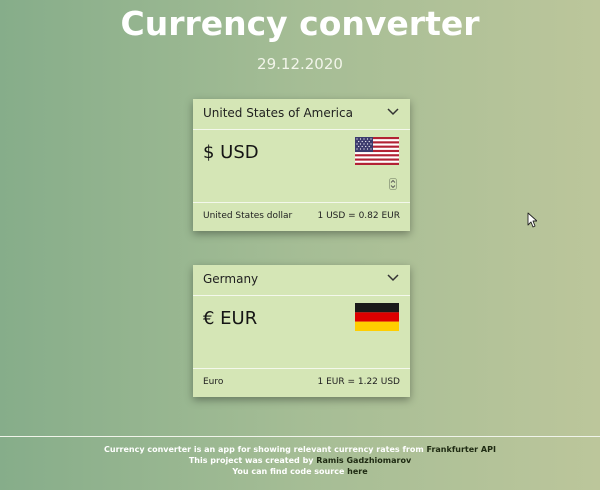 This screenshot has width=600, height=490. Describe the element at coordinates (357, 471) in the screenshot. I see `source-code-link: here` at that location.